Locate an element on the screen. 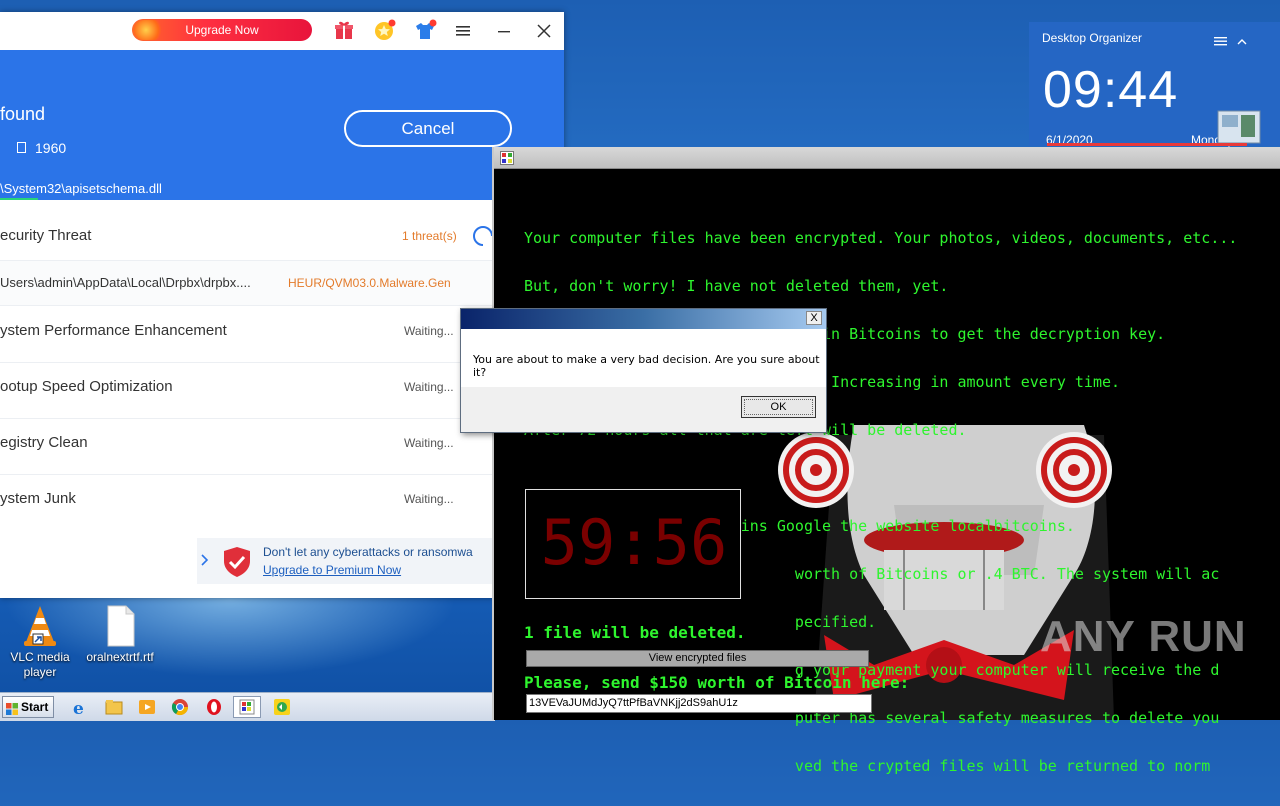 The height and width of the screenshot is (806, 1280). chevron-up-icon is located at coordinates (1242, 42).